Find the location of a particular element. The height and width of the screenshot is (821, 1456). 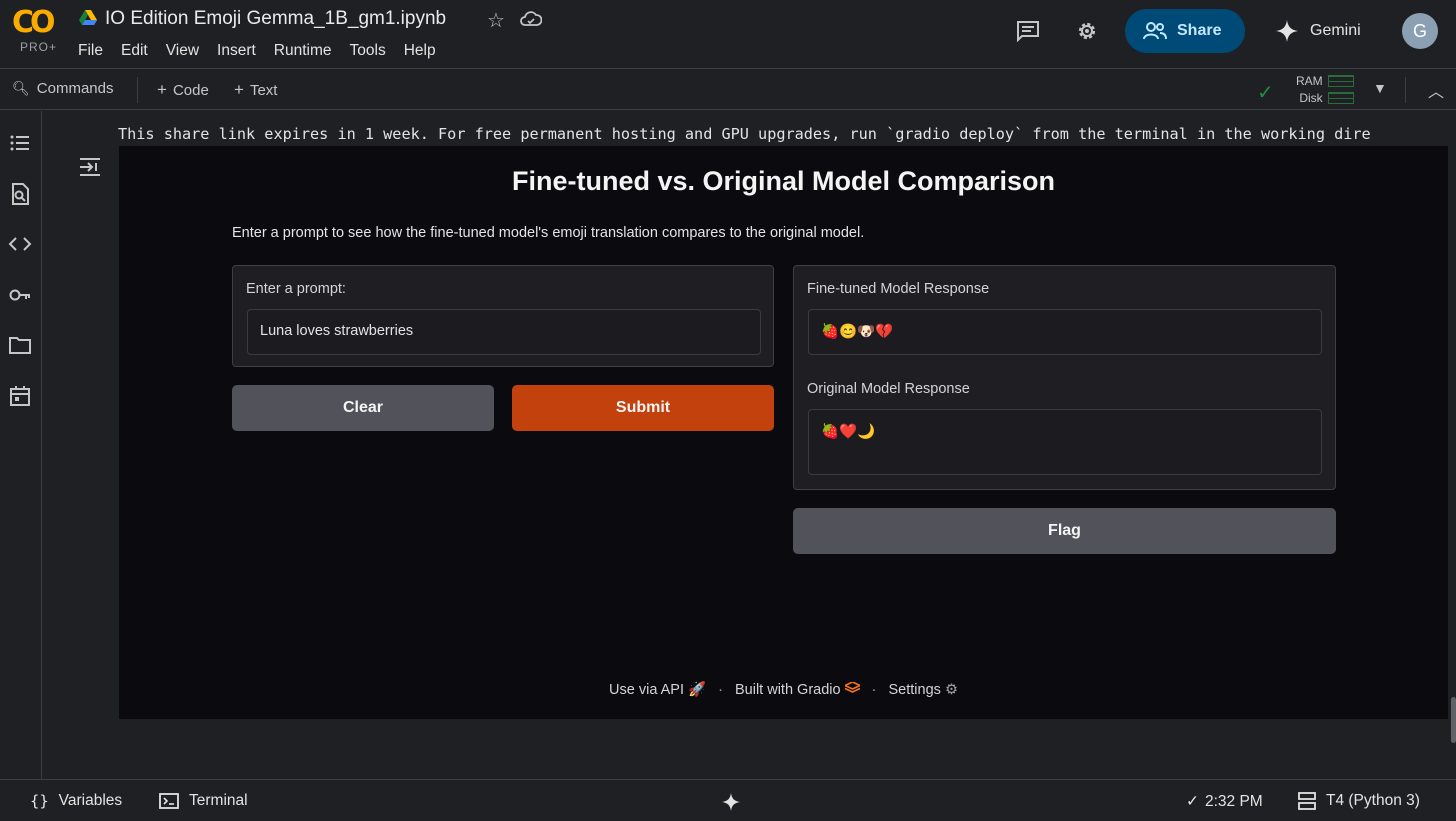

settings-link: Settings ⚙ is located at coordinates (923, 690).